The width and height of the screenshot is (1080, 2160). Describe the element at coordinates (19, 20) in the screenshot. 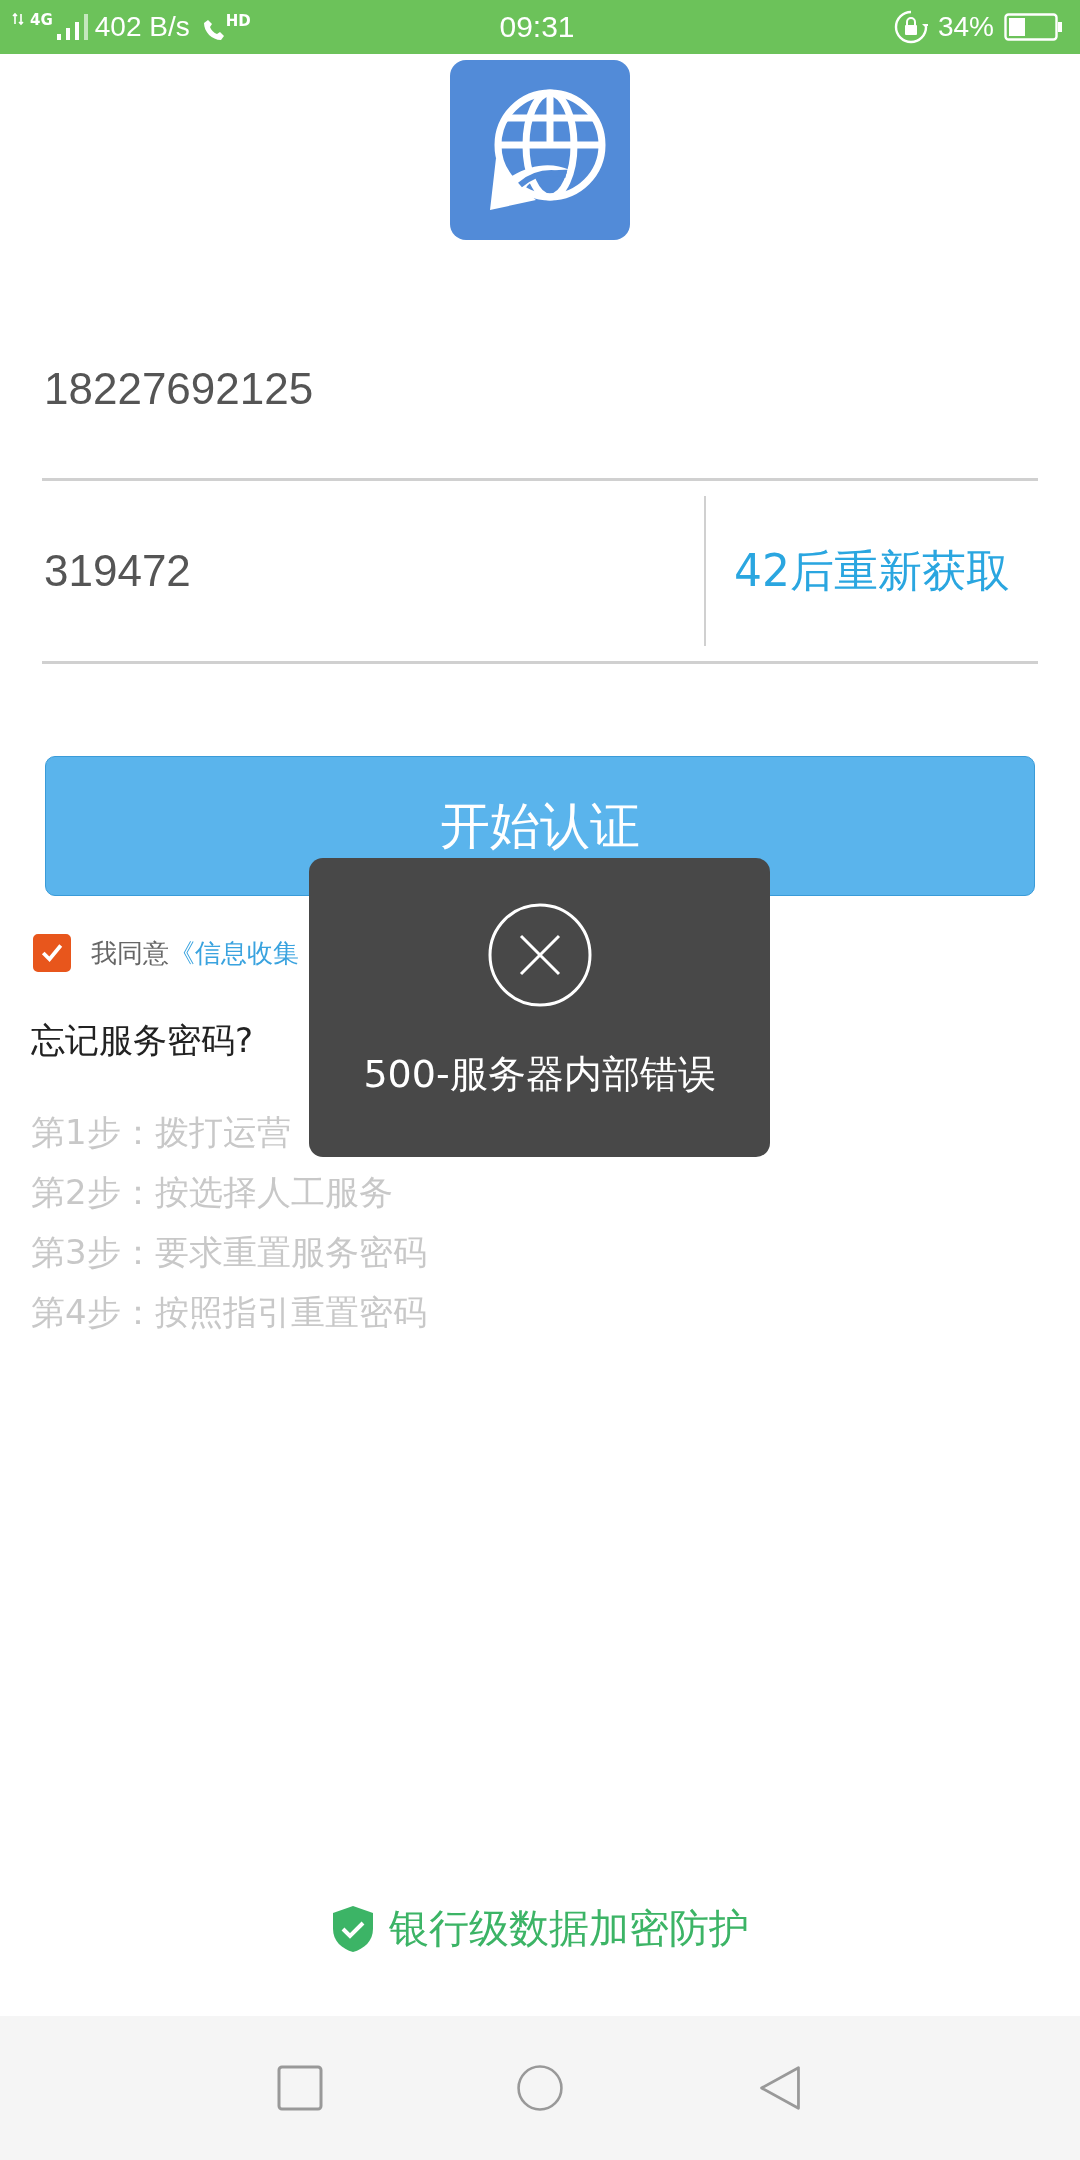

I see `data-arrows-icon` at that location.